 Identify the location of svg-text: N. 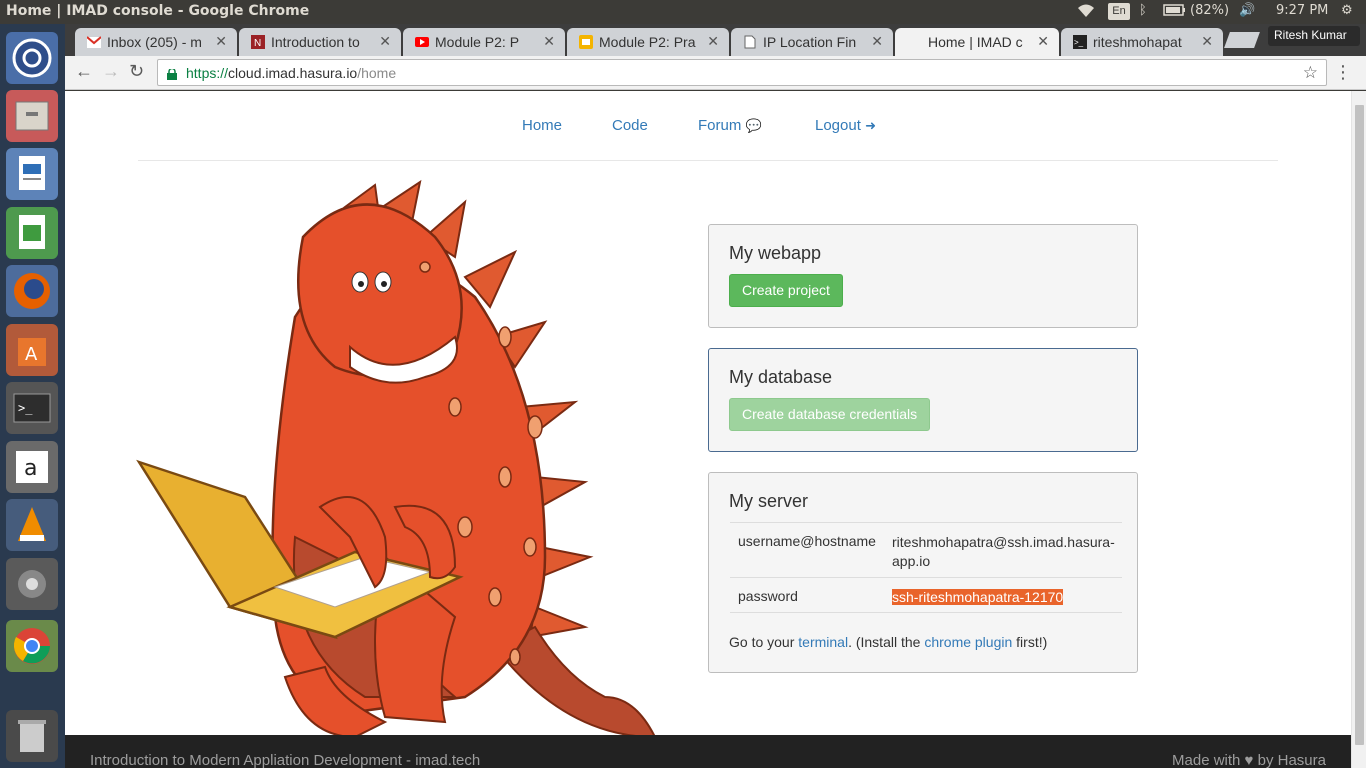
(257, 43).